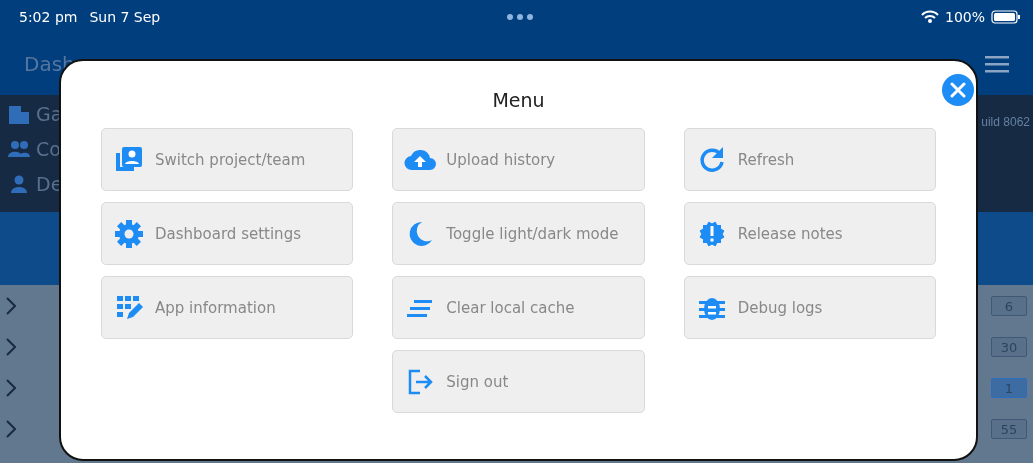 The height and width of the screenshot is (463, 1033). I want to click on settings-icon, so click(129, 233).